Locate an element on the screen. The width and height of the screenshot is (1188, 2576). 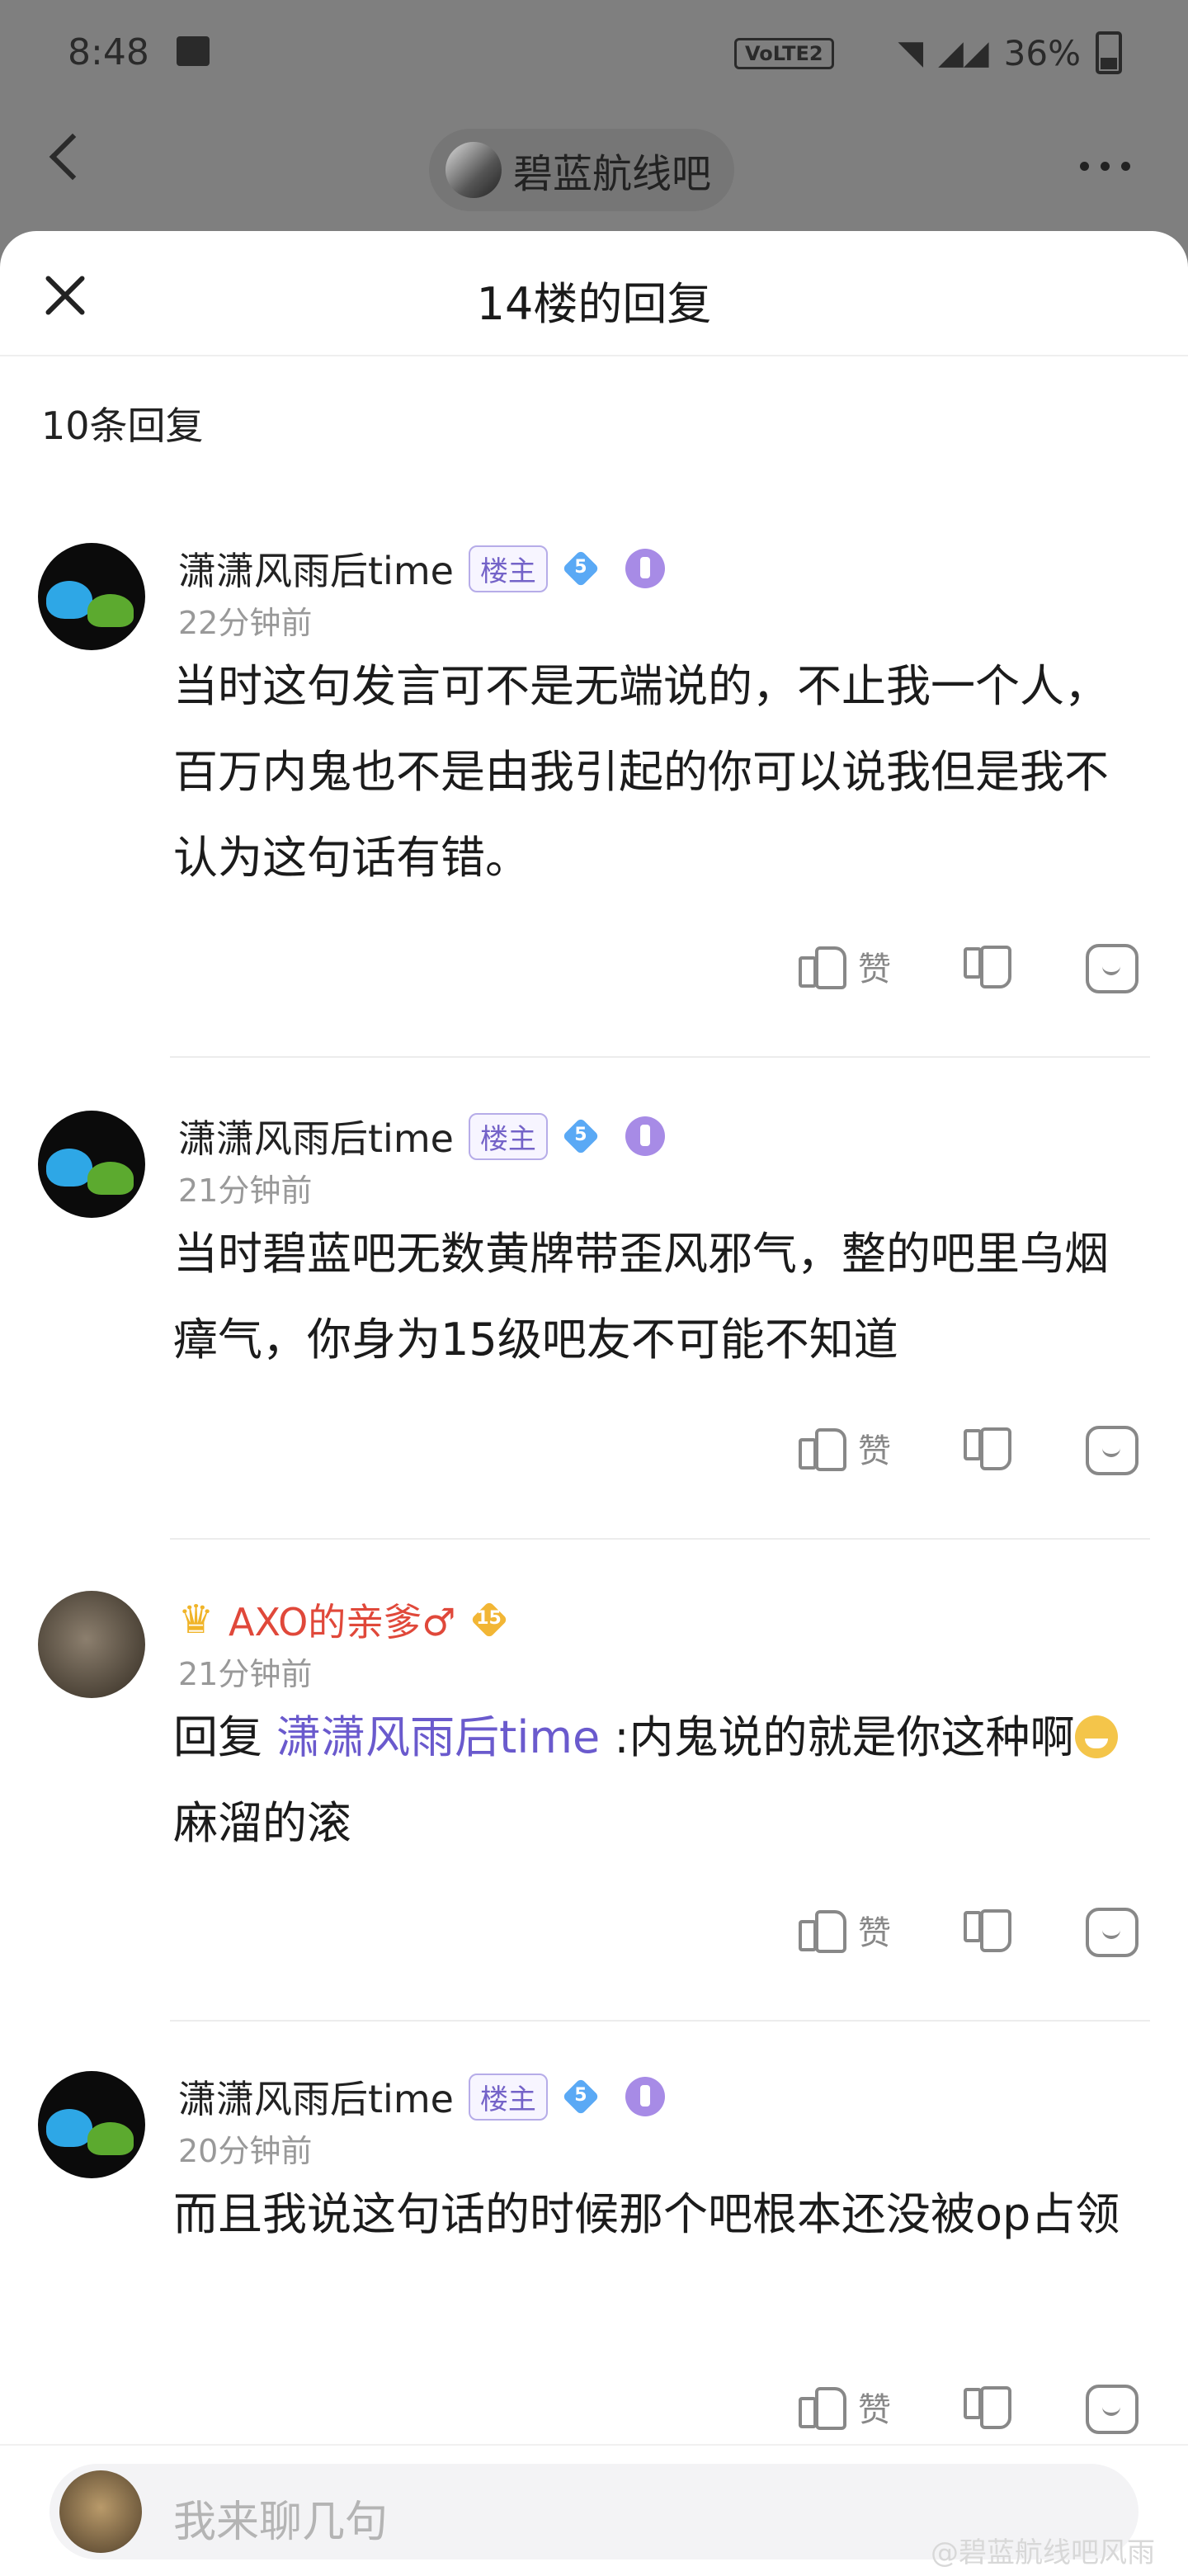
level-gem-icon: 15 is located at coordinates (489, 1620).